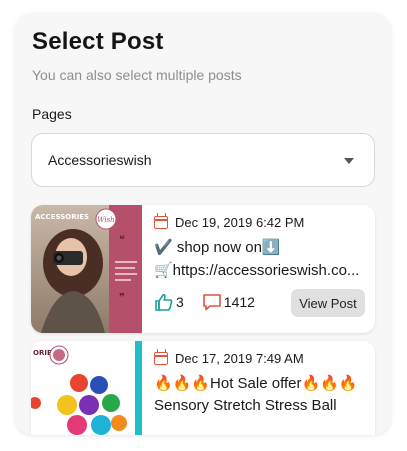 This screenshot has height=451, width=407. I want to click on thumb-brand-text: ACCESSORIES, so click(62, 217).